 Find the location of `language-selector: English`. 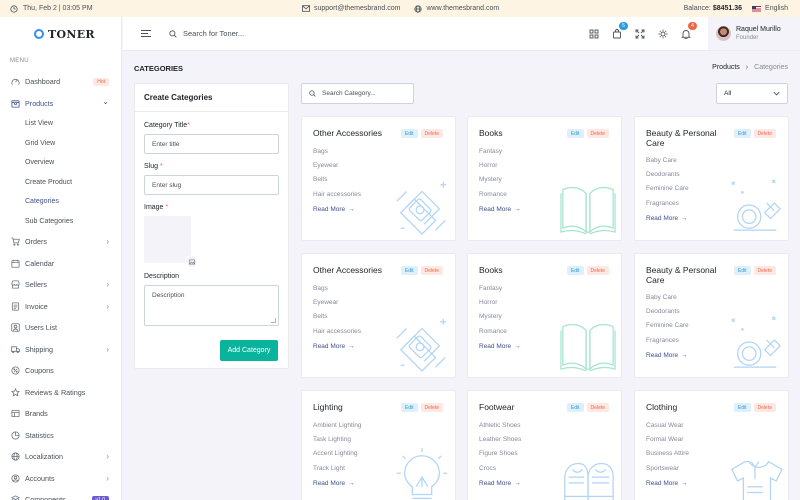

language-selector: English is located at coordinates (770, 8).